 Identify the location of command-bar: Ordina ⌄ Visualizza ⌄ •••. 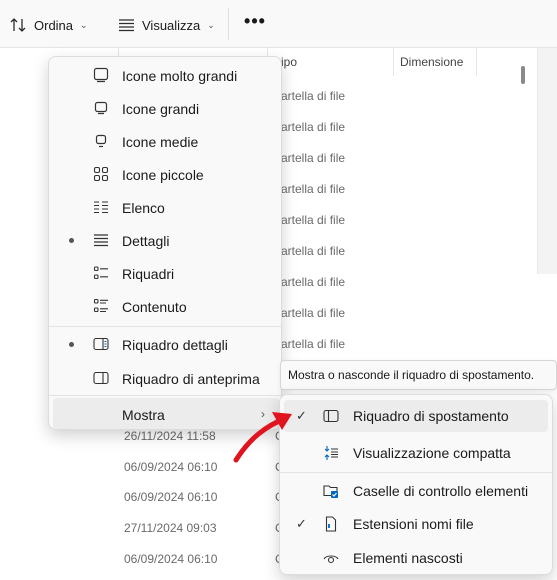
(278, 24).